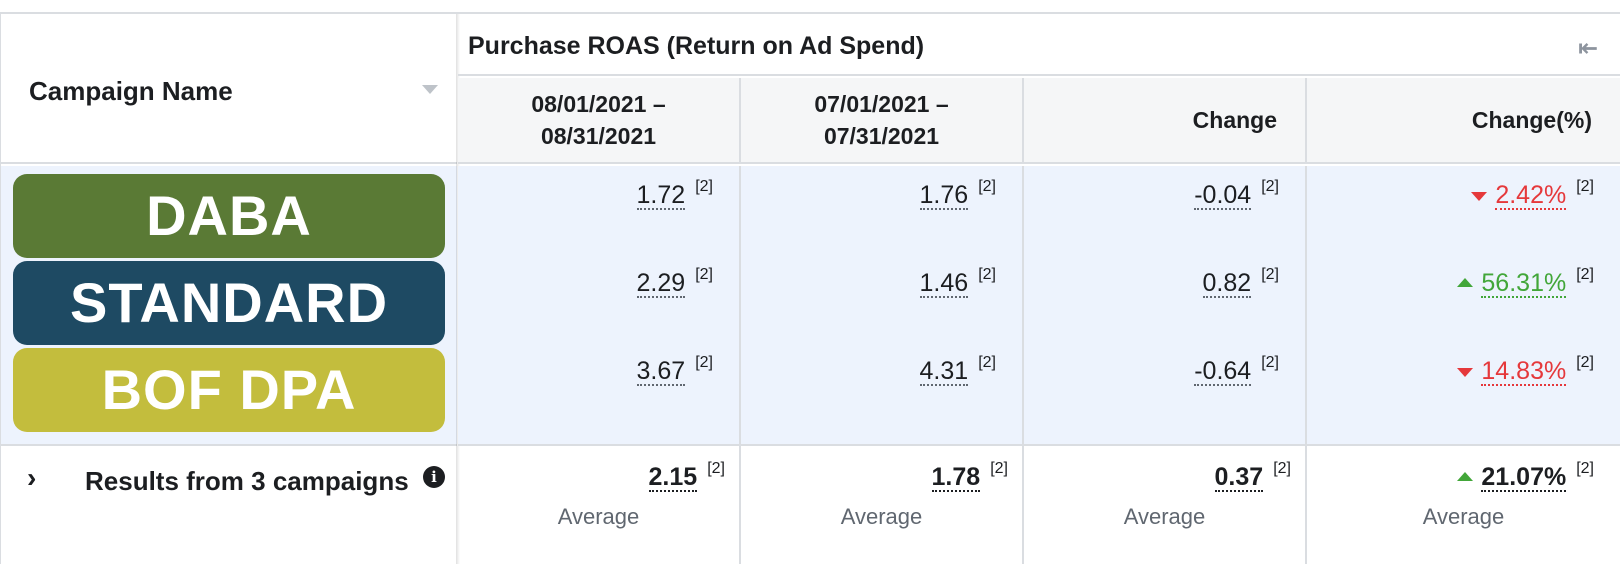 Image resolution: width=1620 pixels, height=564 pixels. What do you see at coordinates (1239, 477) in the screenshot?
I see `total-value: 0.37` at bounding box center [1239, 477].